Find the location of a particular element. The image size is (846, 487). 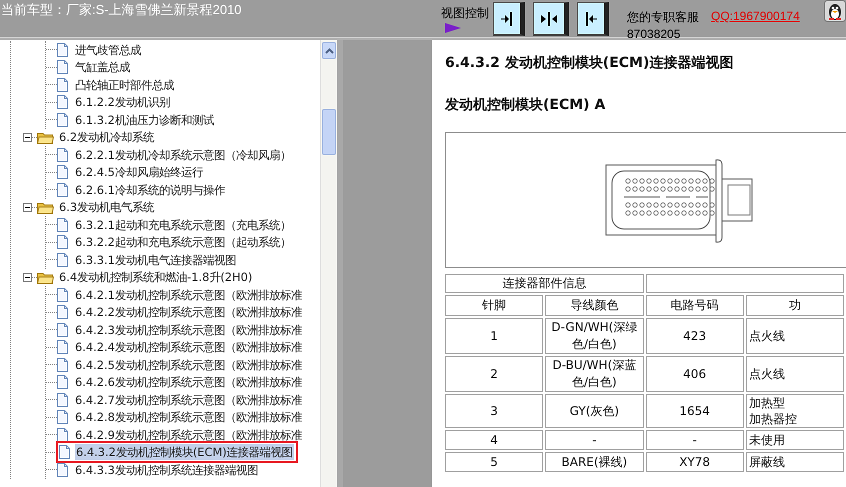

table-cell: GY(灰色) is located at coordinates (594, 411).